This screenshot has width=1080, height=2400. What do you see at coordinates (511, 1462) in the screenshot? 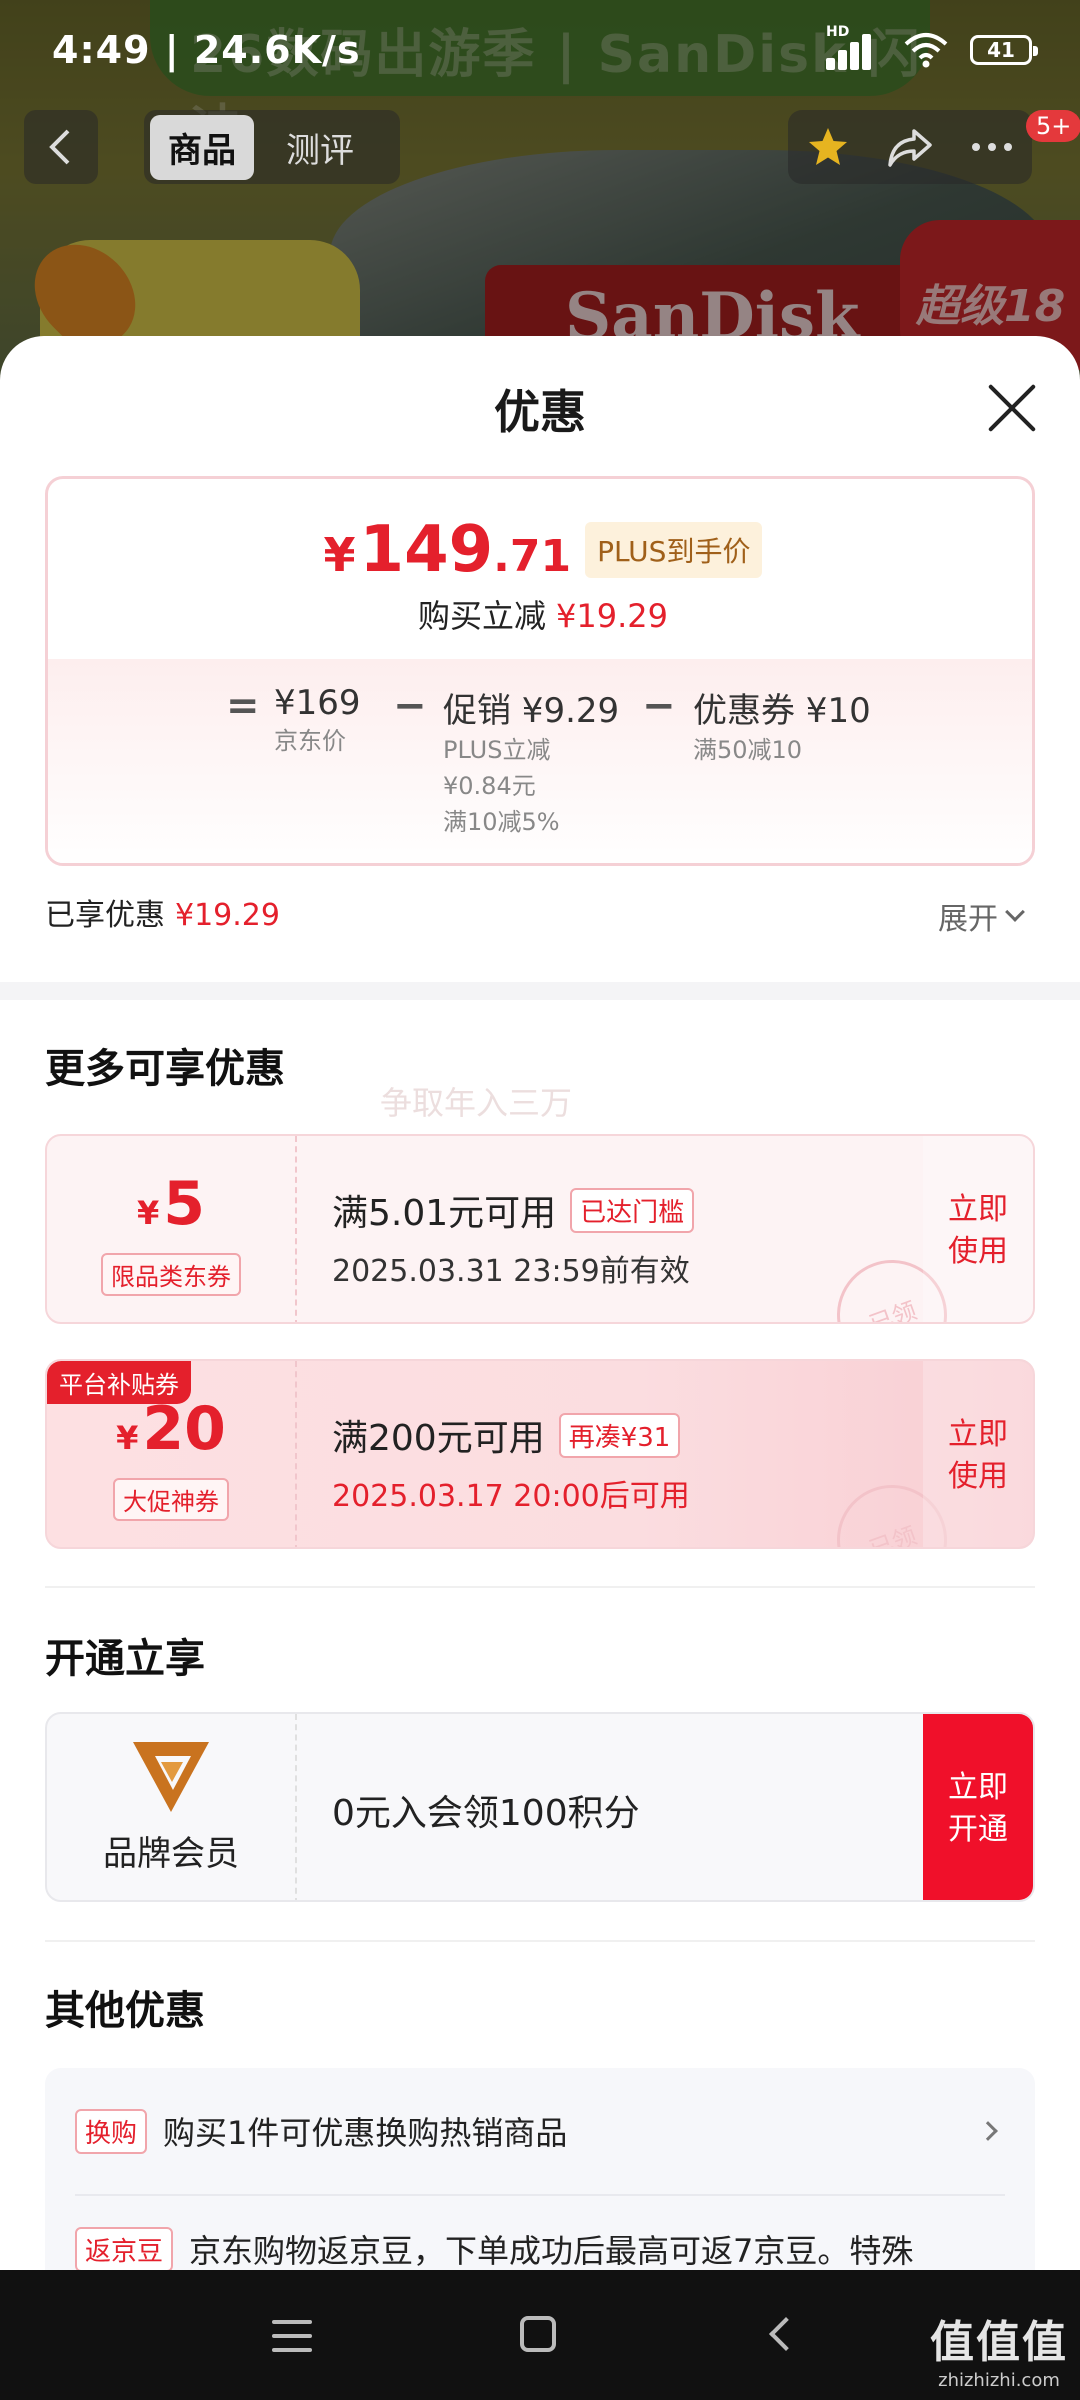
I see `coupon-info: 满200元可用 再凑¥31 2025.03.17 20:00后可用` at bounding box center [511, 1462].